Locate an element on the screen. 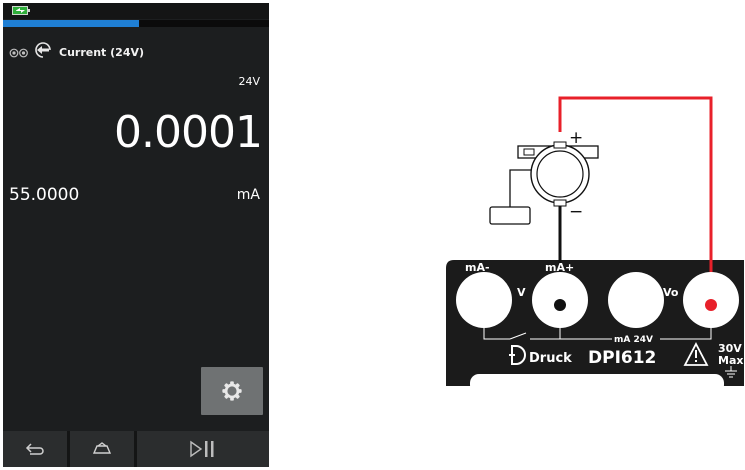  play-pause-icon is located at coordinates (202, 449).